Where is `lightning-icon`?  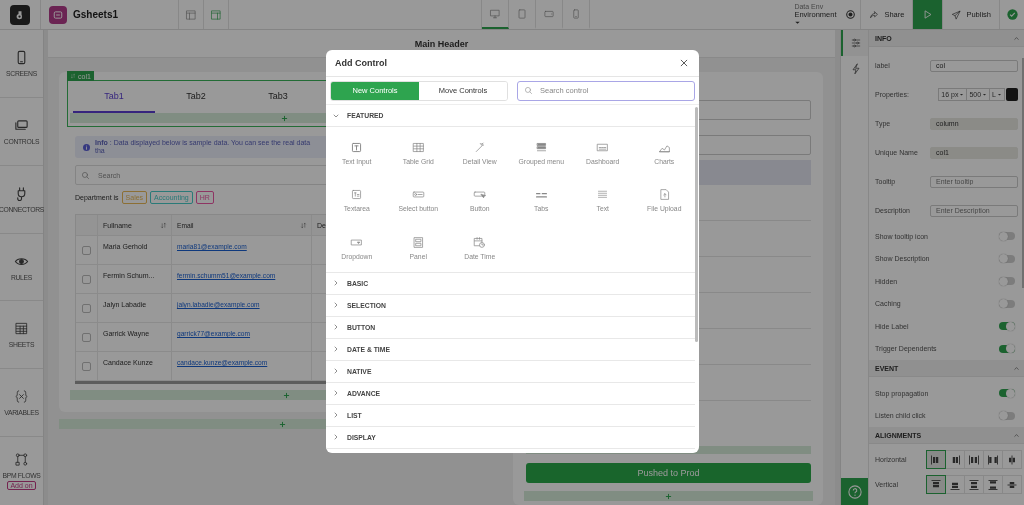 lightning-icon is located at coordinates (855, 69).